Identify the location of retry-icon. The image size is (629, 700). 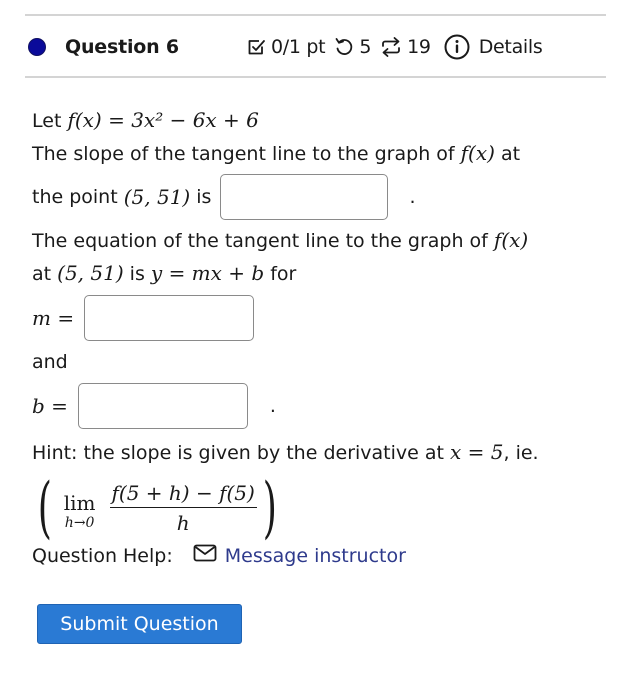
(344, 47).